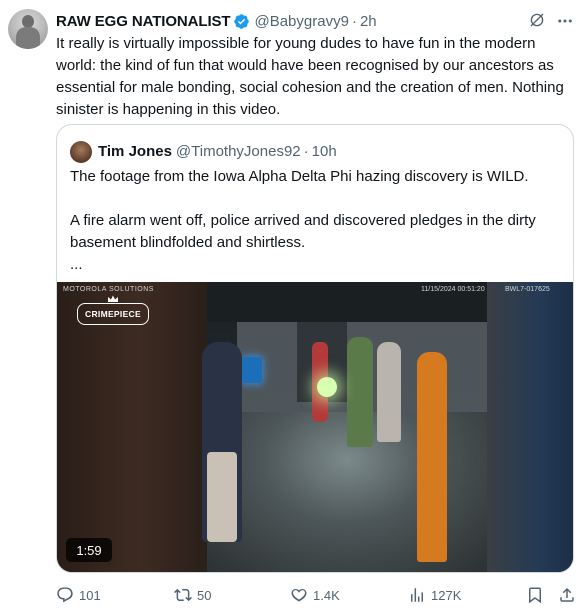  Describe the element at coordinates (324, 151) in the screenshot. I see `quote-time: 10h` at that location.